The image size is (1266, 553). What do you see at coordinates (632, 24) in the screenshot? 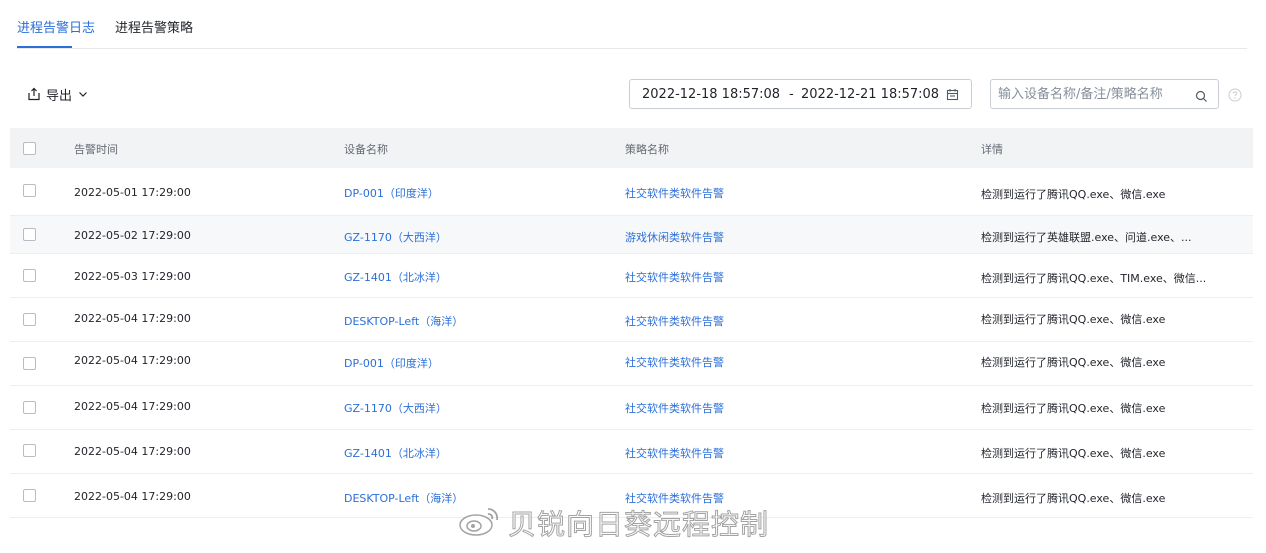
I see `tab-bar: 进程告警日志 进程告警策略` at bounding box center [632, 24].